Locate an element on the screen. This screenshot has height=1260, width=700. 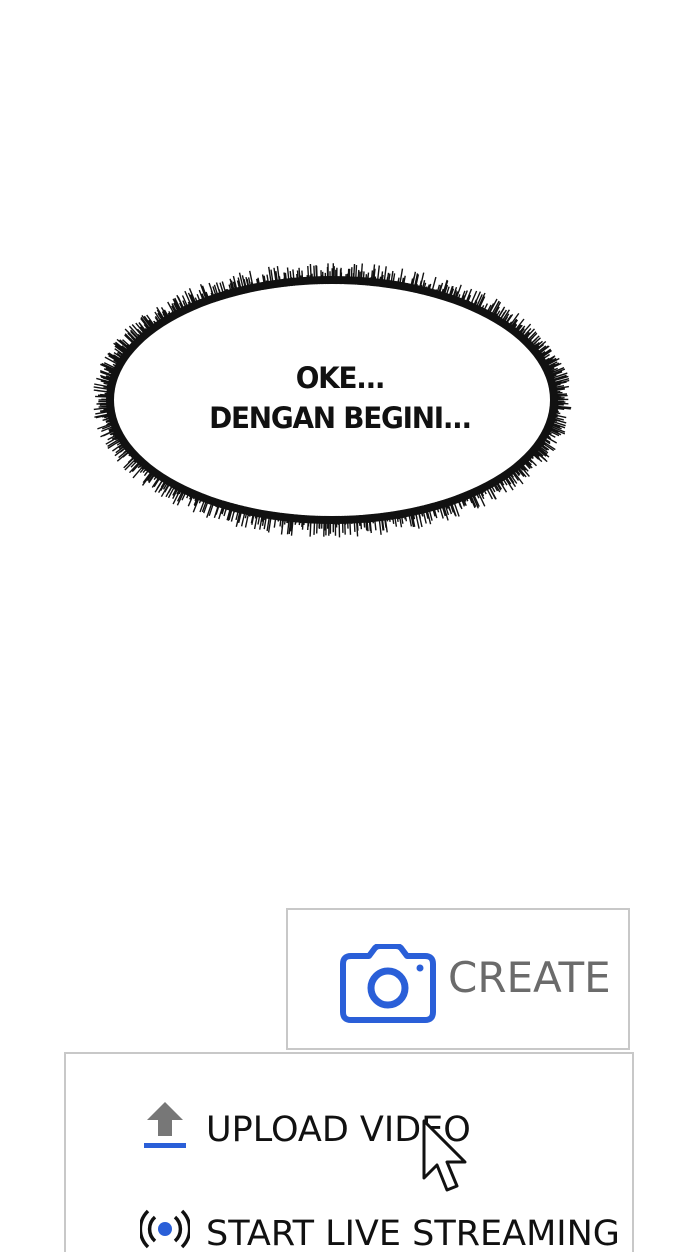
mouse-cursor-icon is located at coordinates (444, 1155).